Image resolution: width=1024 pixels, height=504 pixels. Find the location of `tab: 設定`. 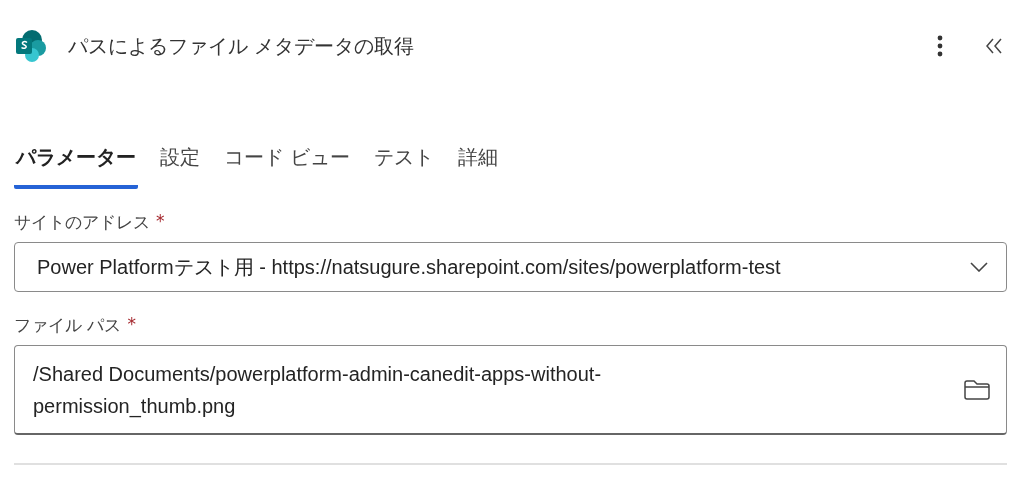

tab: 設定 is located at coordinates (180, 162).